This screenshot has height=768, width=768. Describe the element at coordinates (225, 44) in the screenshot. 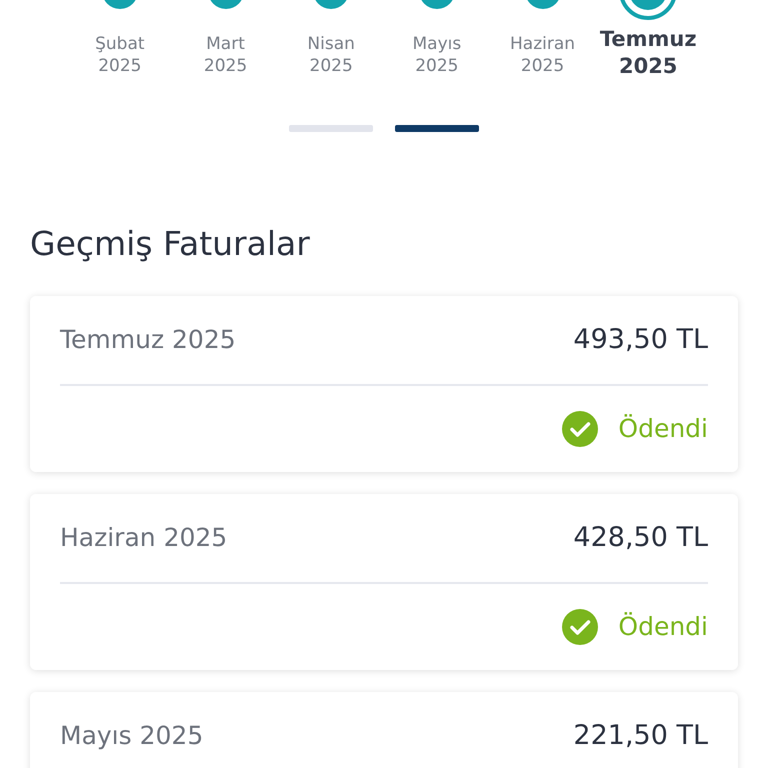

I see `month-label: Mart` at that location.